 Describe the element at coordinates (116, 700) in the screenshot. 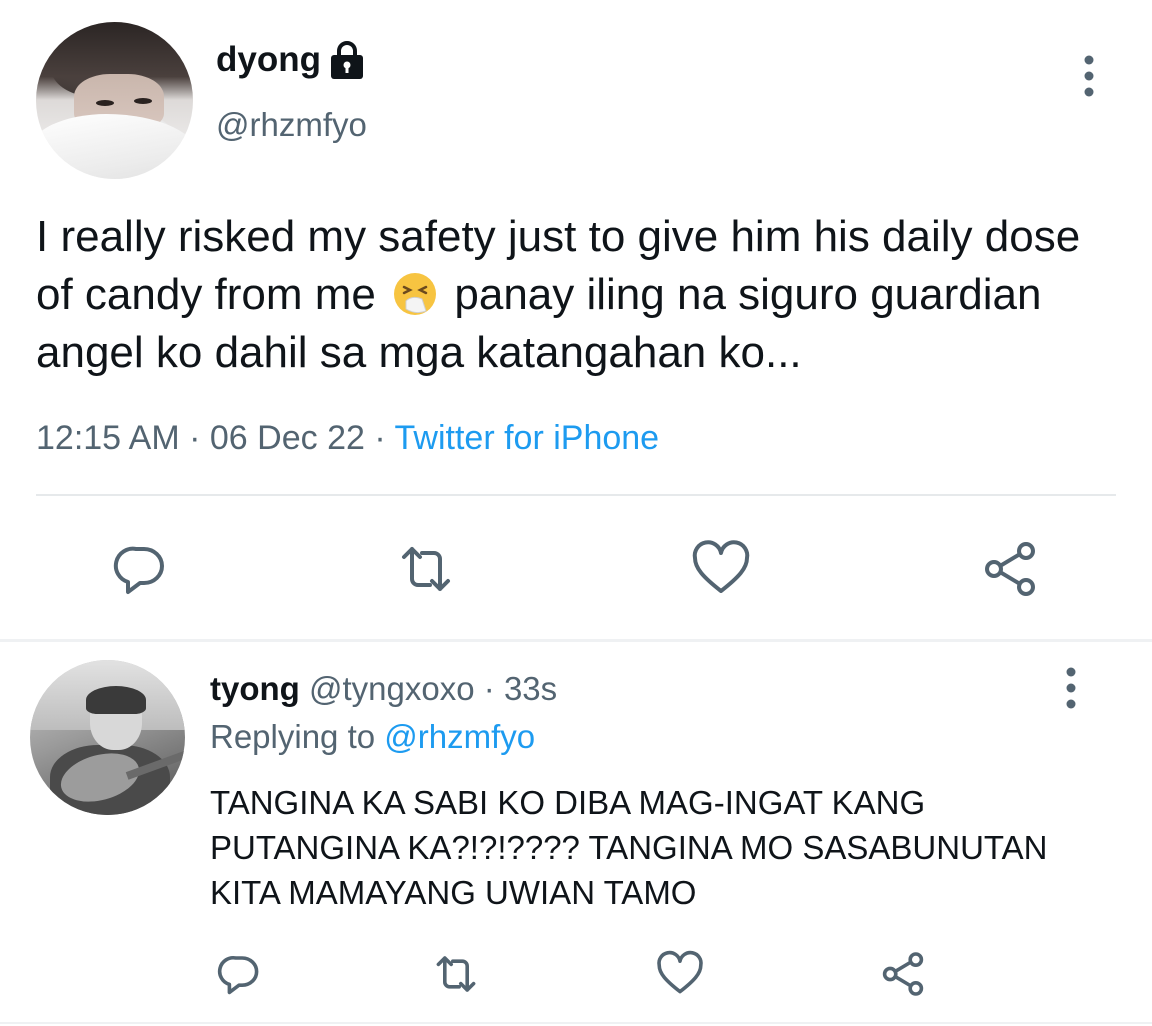

I see `avatar-hair` at that location.